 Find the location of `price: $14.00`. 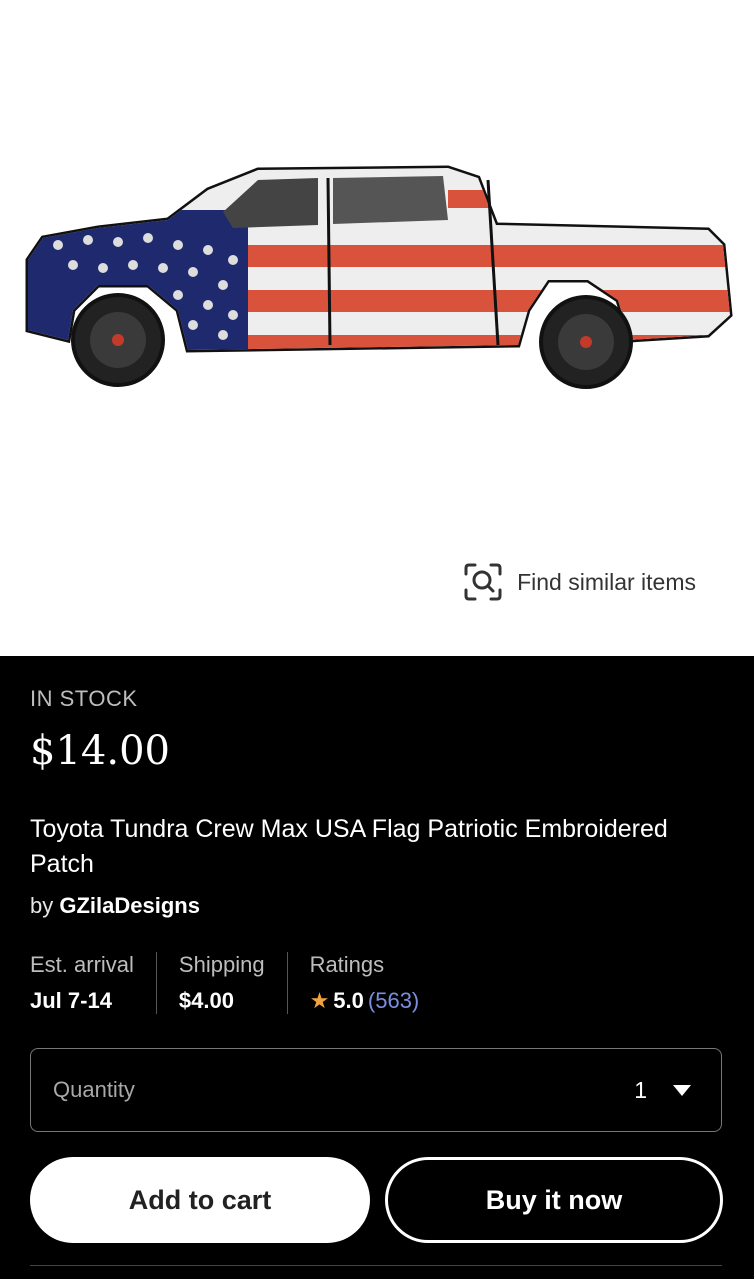

price: $14.00 is located at coordinates (100, 751).